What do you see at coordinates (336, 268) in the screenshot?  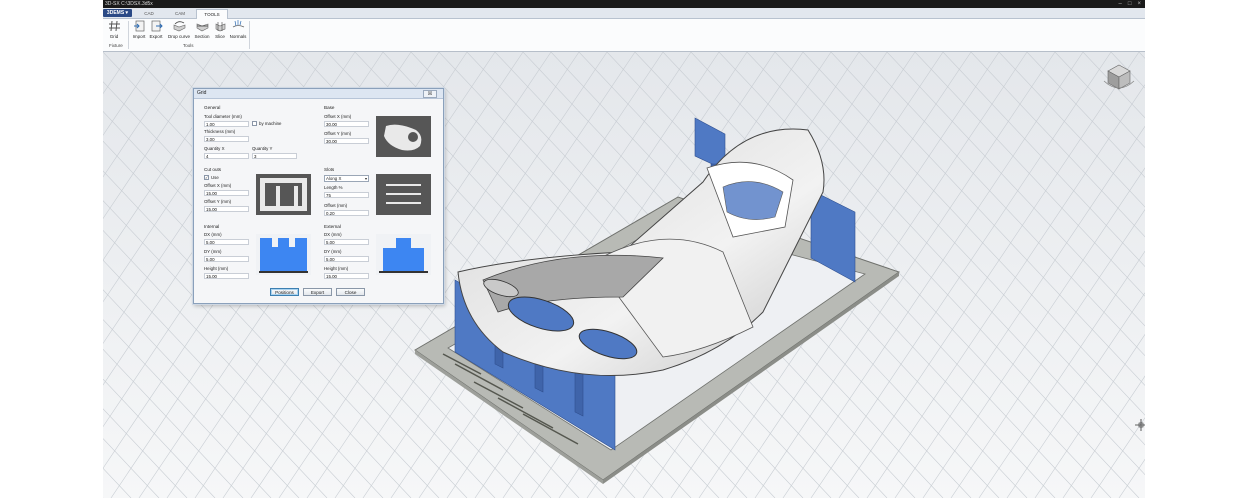 I see `external-height-label: Height (mm)` at bounding box center [336, 268].